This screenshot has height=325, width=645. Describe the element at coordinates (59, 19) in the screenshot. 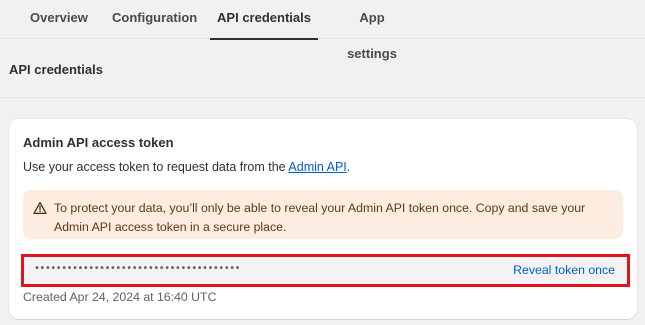

I see `tab-overview: Overview` at that location.